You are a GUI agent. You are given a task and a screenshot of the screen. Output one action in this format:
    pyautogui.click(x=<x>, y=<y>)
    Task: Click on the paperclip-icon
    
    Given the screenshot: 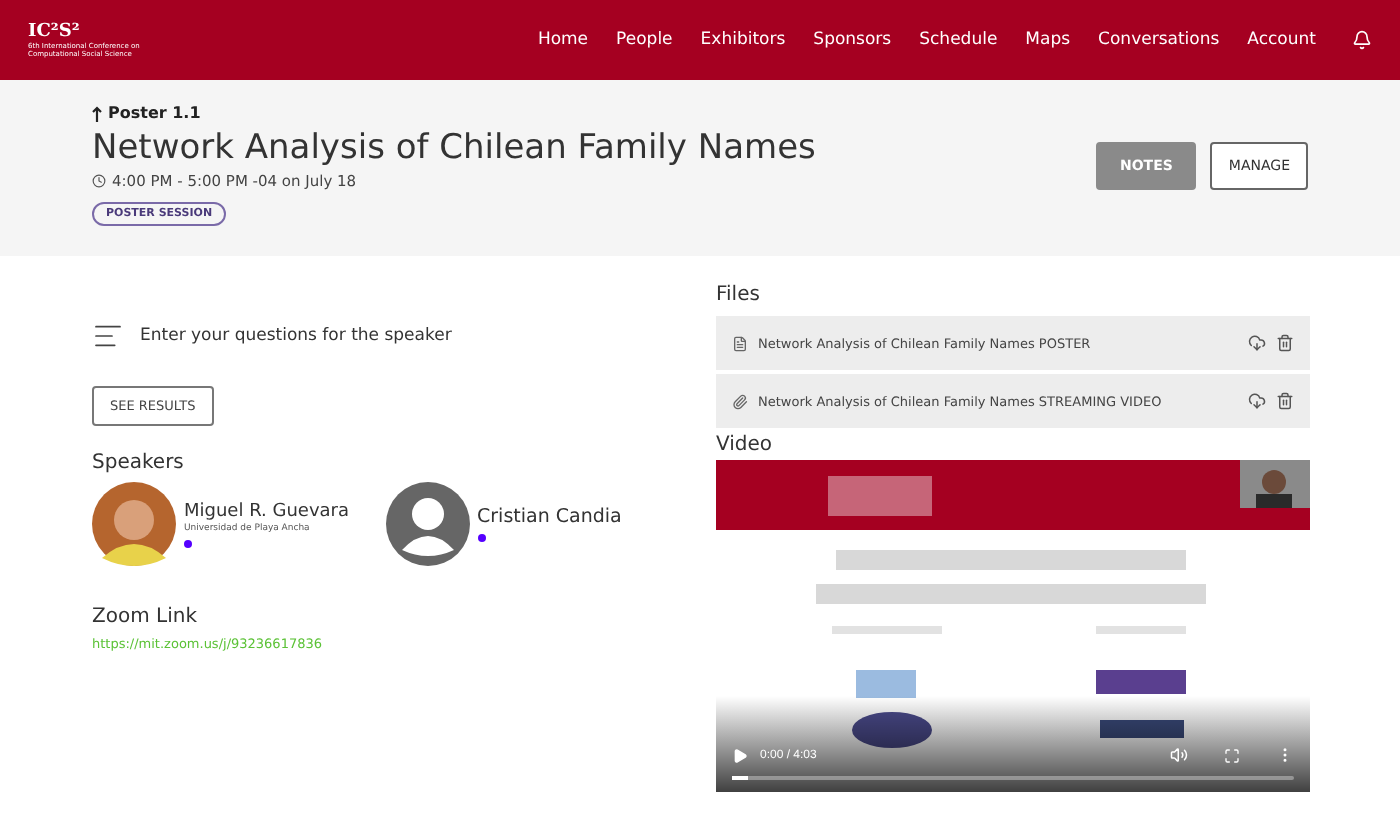 What is the action you would take?
    pyautogui.click(x=740, y=401)
    